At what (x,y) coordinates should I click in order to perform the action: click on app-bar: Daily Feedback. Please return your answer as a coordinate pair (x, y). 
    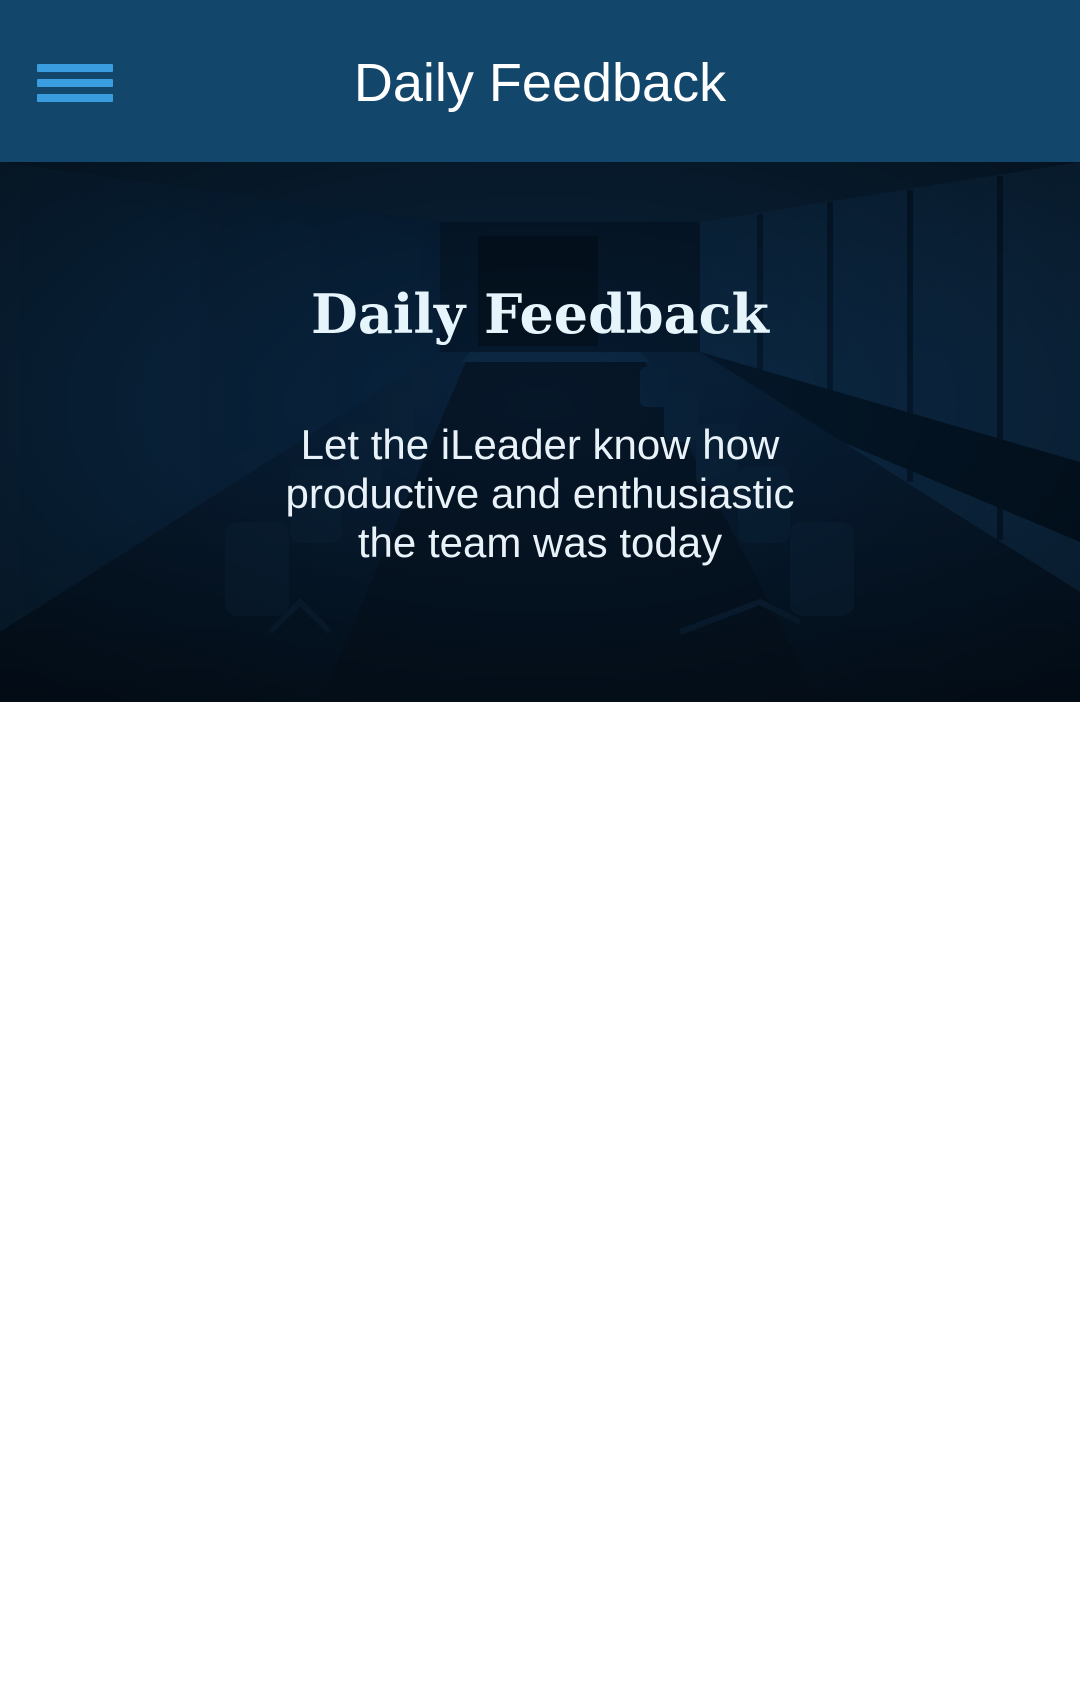
    Looking at the image, I should click on (540, 81).